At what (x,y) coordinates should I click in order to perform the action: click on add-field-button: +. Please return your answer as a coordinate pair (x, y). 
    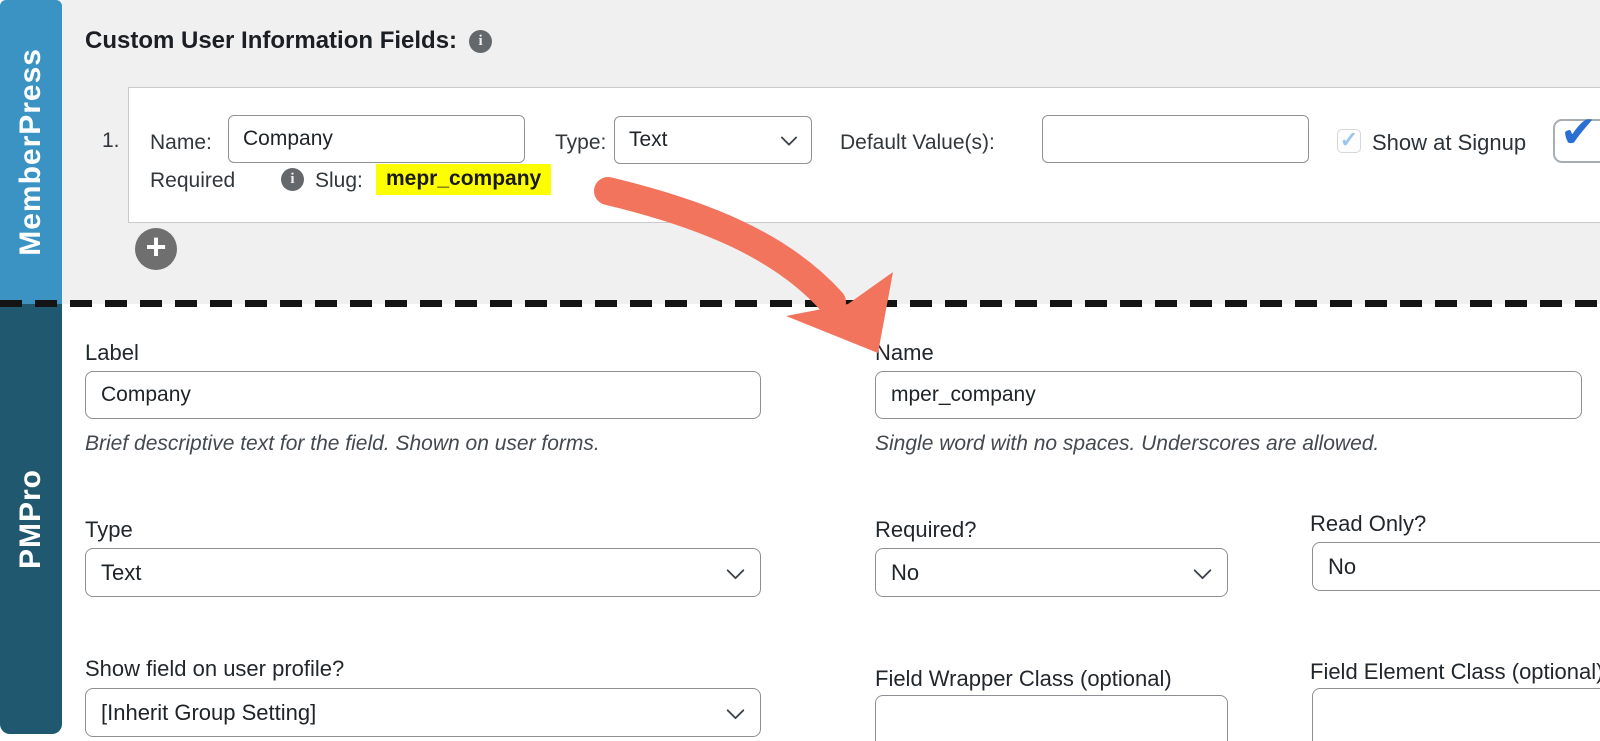
    Looking at the image, I should click on (156, 249).